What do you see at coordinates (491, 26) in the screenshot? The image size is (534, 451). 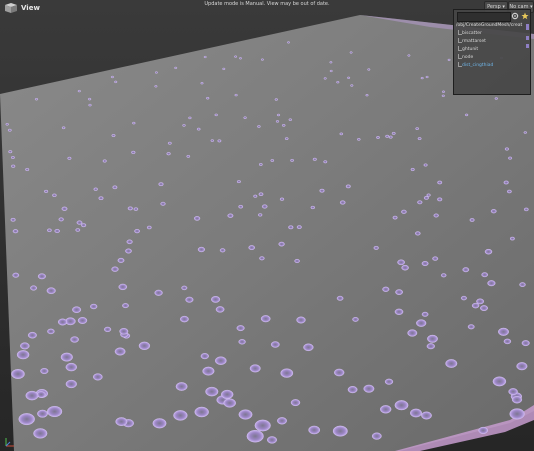 I see `tree-root-path: /obj/CreateGroundMesh/creat` at bounding box center [491, 26].